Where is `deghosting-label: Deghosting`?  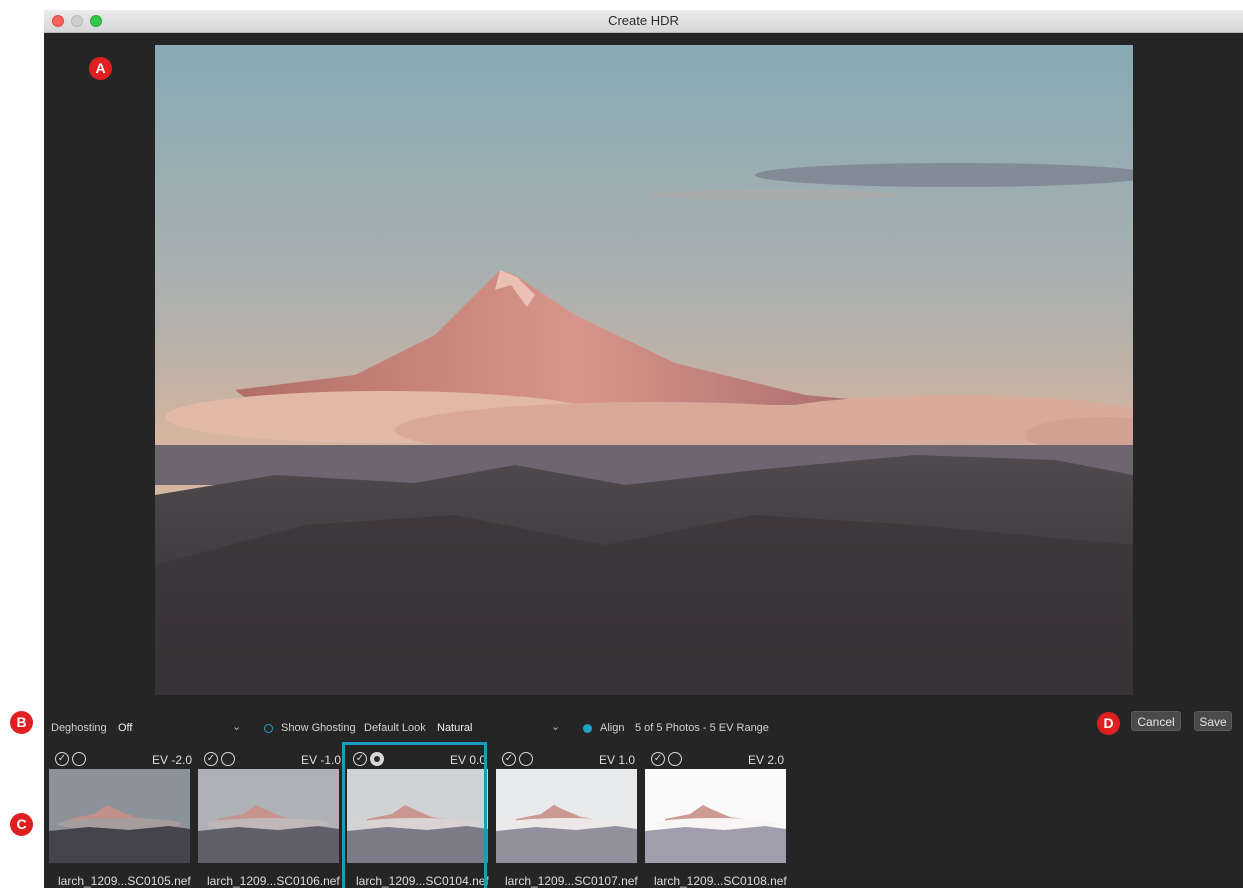 deghosting-label: Deghosting is located at coordinates (79, 728).